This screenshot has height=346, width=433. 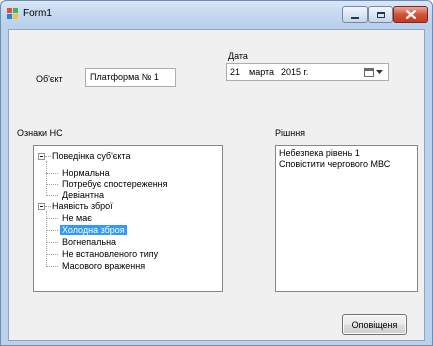 I want to click on date-day: 21, so click(x=235, y=72).